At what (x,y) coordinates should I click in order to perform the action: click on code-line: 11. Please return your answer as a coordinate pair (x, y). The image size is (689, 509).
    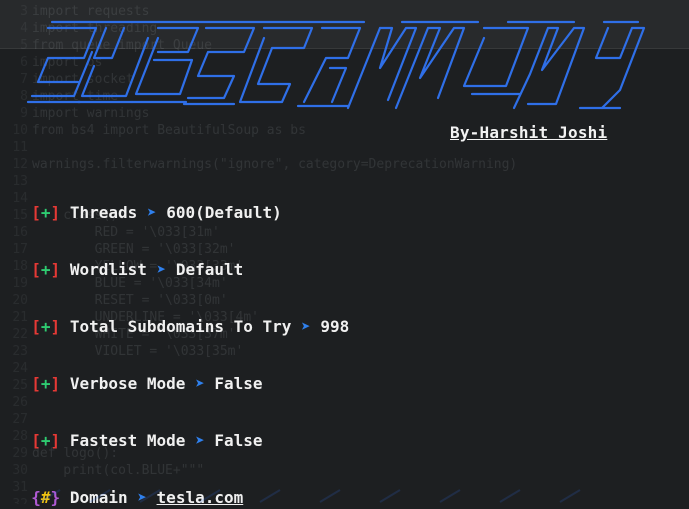
    Looking at the image, I should click on (16, 147).